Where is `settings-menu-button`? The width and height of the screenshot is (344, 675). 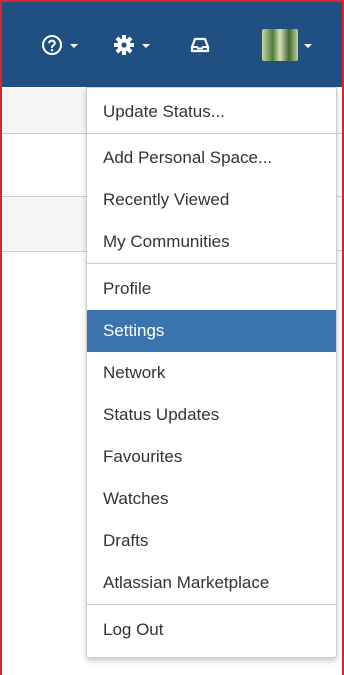 settings-menu-button is located at coordinates (131, 45).